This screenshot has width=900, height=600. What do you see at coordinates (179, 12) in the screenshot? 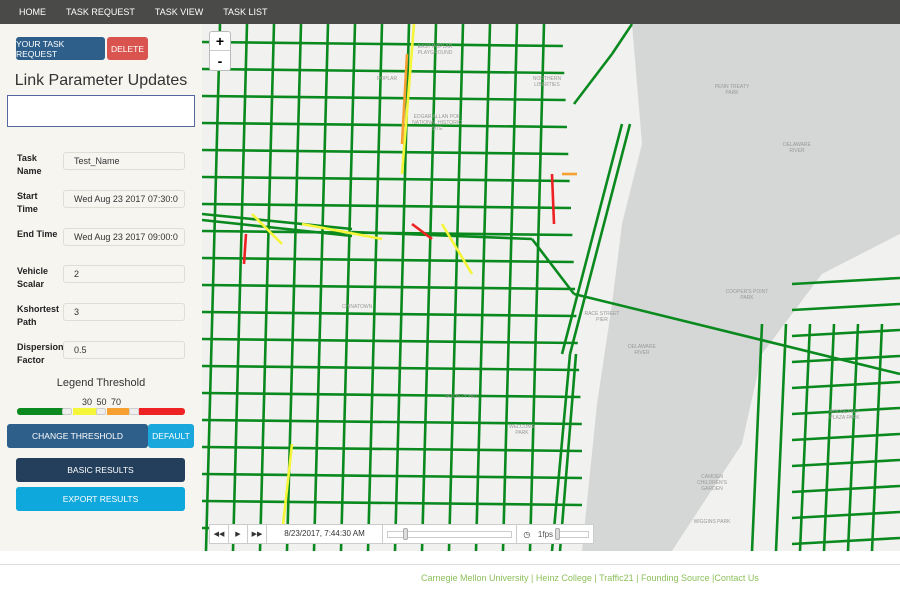
I see `nav-task-view: TASK VIEW` at bounding box center [179, 12].